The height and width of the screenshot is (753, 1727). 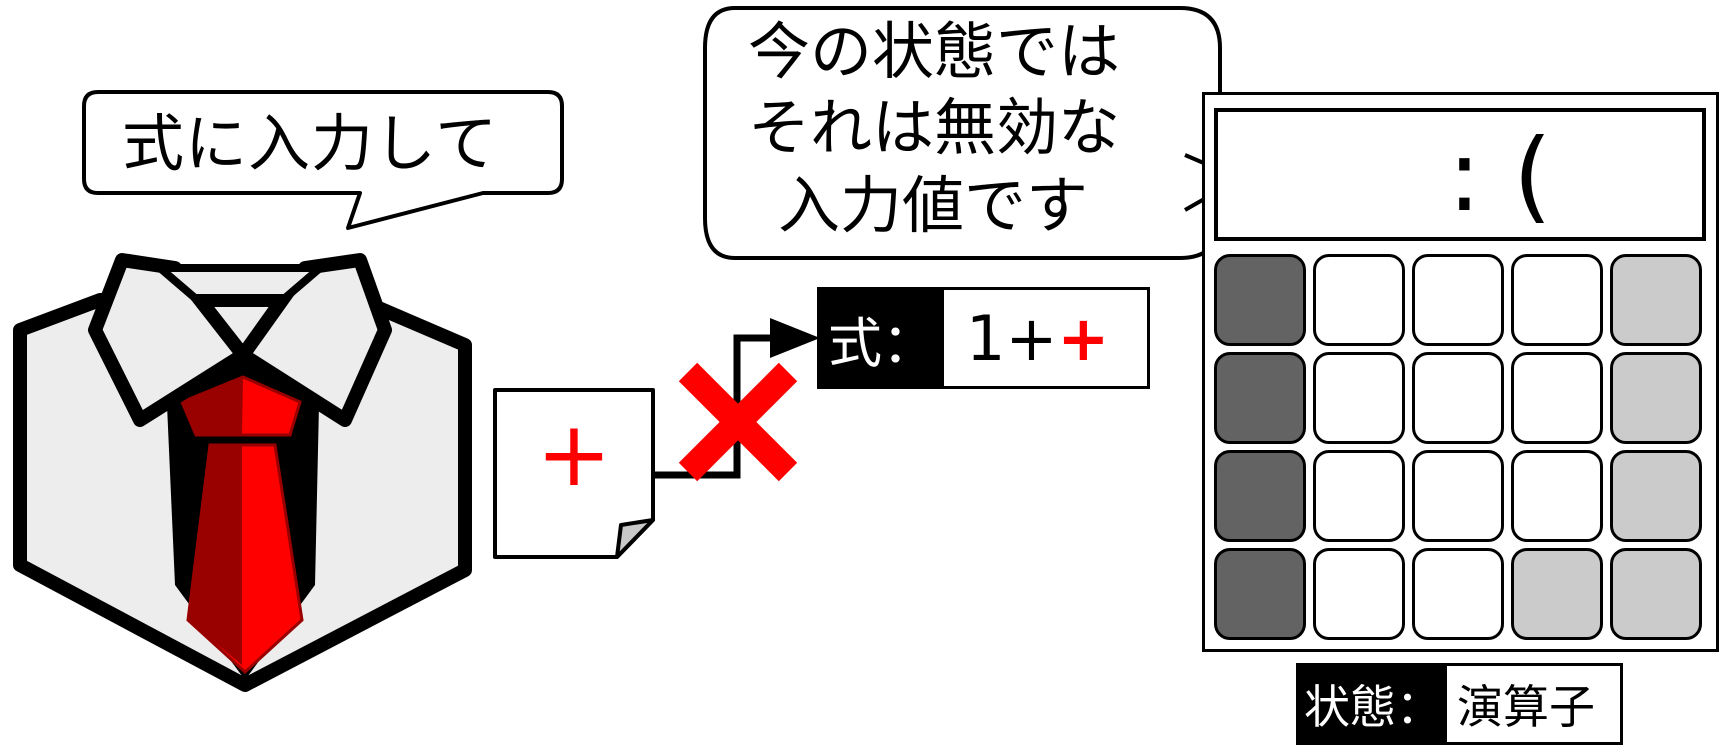 What do you see at coordinates (882, 338) in the screenshot?
I see `expression-label: 式：` at bounding box center [882, 338].